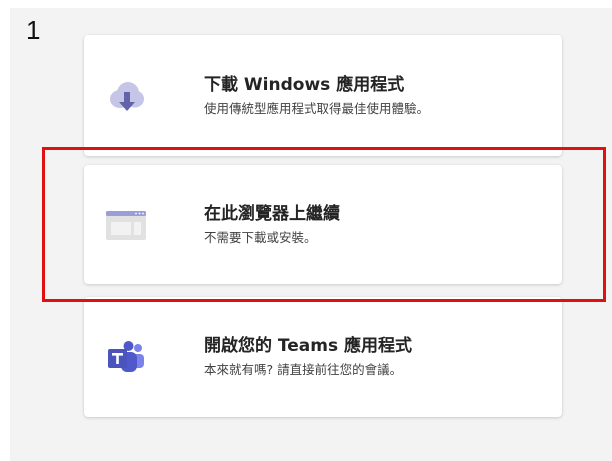 The image size is (612, 461). I want to click on teams-option-subtitle: 本來就有嗎? 請直接前往您的會議。, so click(303, 369).